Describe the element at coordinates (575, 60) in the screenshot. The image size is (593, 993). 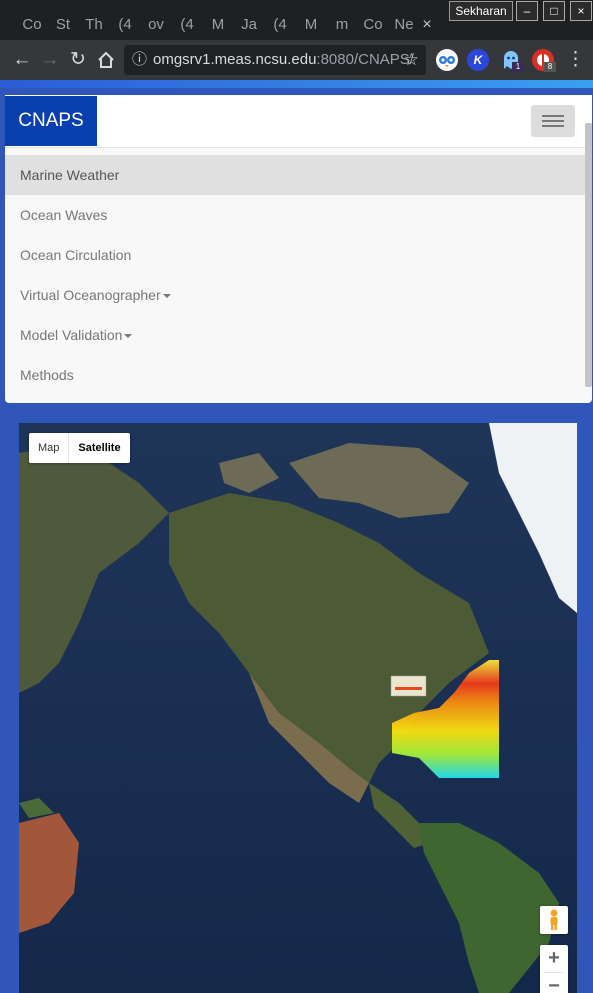
I see `browser-menu-icon: ⋮` at that location.